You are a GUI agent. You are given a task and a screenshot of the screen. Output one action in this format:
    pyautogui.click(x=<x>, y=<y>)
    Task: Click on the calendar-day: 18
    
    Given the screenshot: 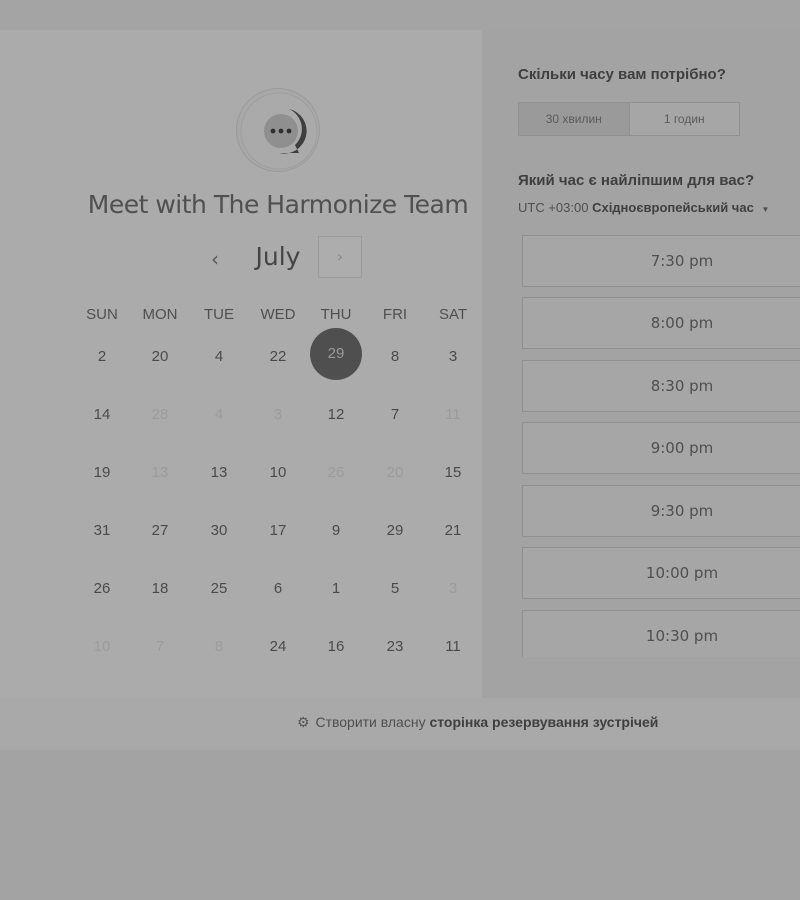 What is the action you would take?
    pyautogui.click(x=160, y=589)
    